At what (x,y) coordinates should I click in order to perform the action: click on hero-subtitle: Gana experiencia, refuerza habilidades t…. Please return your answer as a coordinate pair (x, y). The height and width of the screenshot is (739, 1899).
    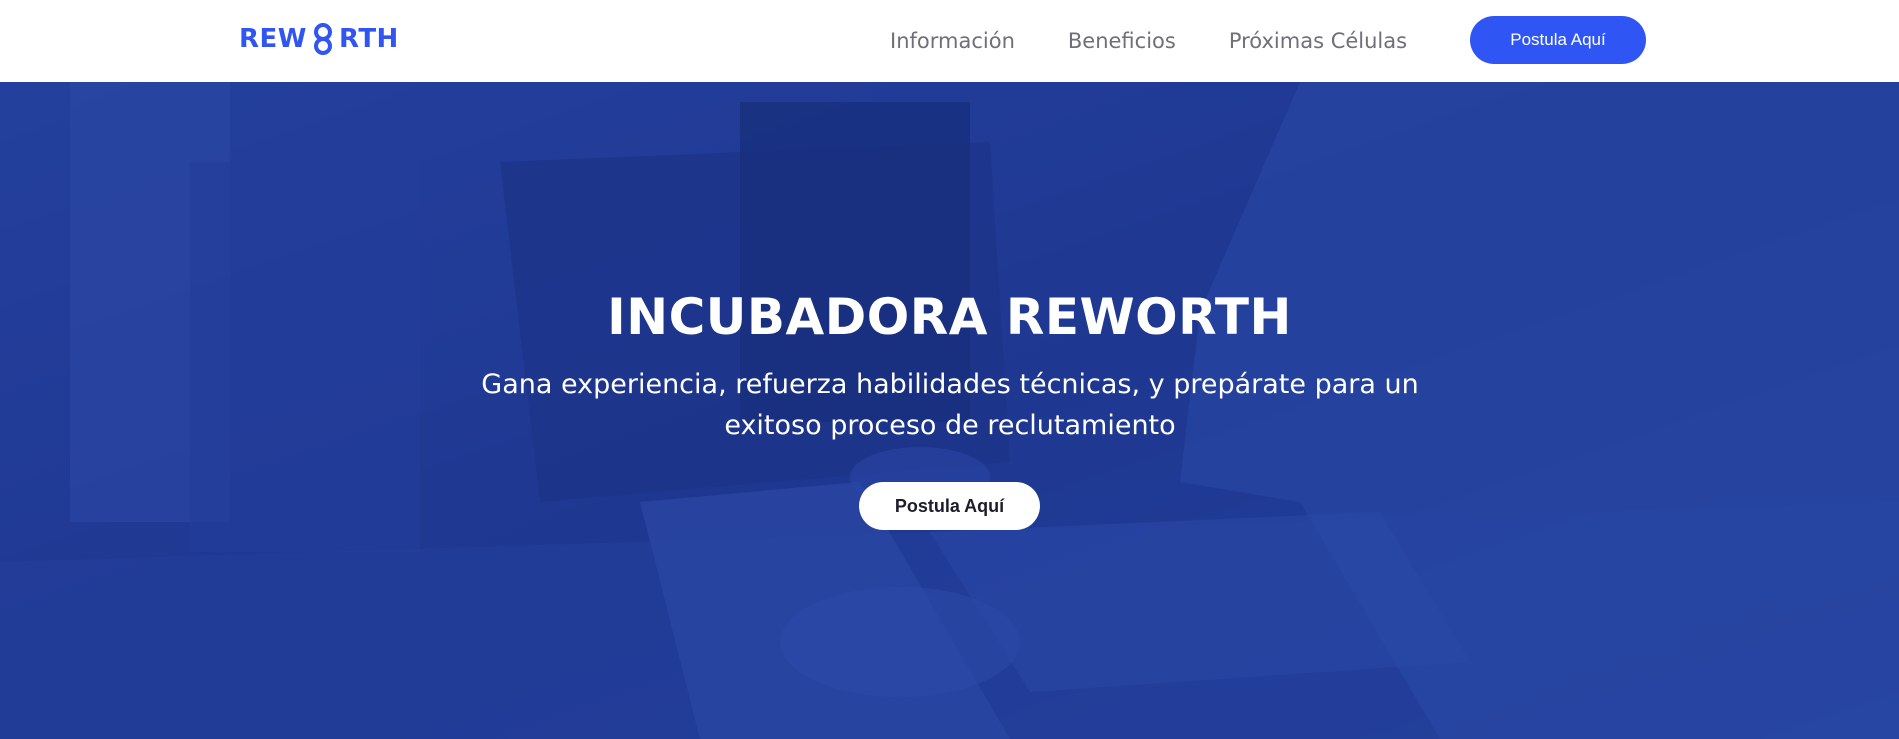
    Looking at the image, I should click on (950, 405).